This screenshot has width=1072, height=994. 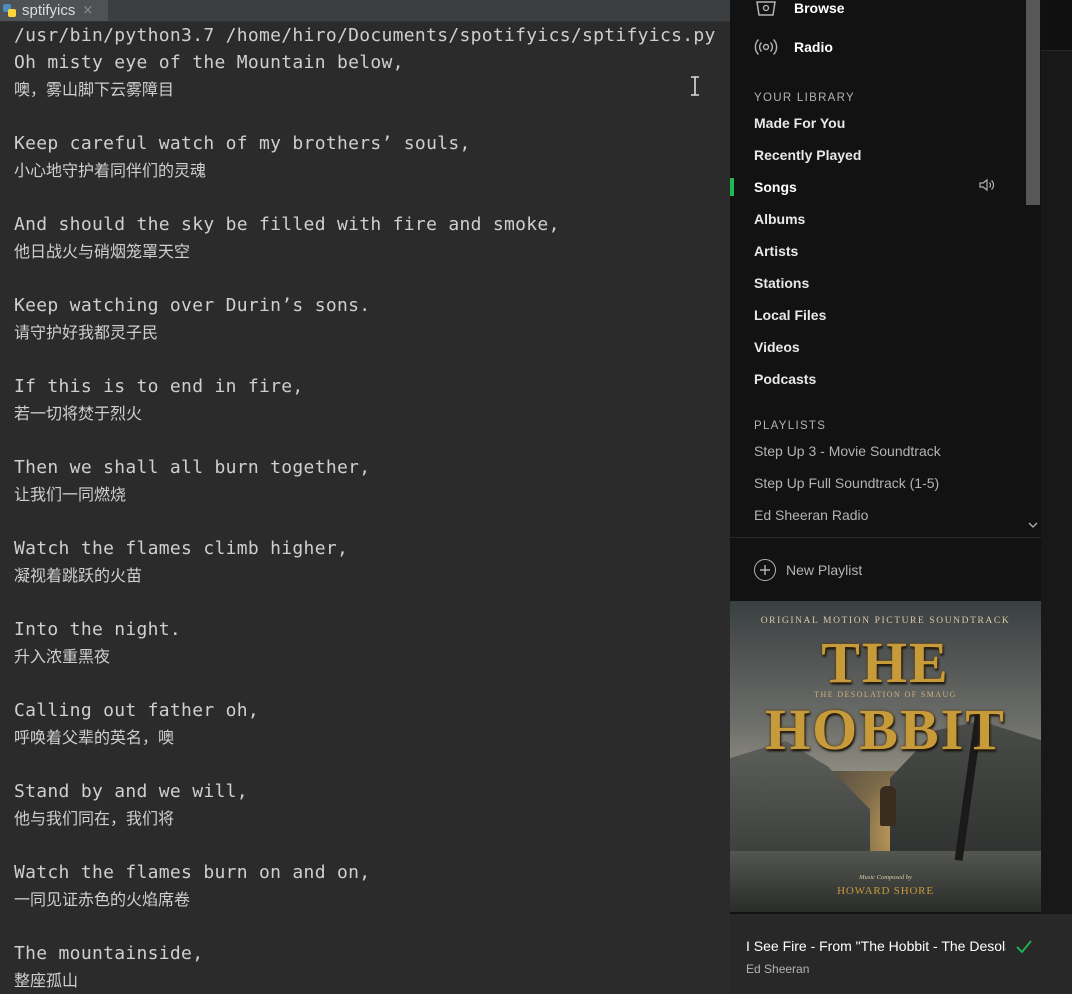 What do you see at coordinates (776, 251) in the screenshot?
I see `library-item-artists: Artists` at bounding box center [776, 251].